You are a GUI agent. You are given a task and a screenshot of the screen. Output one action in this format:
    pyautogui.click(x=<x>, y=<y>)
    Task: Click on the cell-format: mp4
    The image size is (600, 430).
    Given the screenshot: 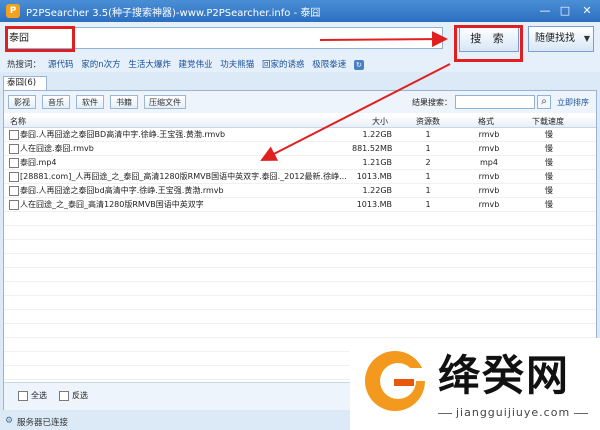 What is the action you would take?
    pyautogui.click(x=489, y=162)
    